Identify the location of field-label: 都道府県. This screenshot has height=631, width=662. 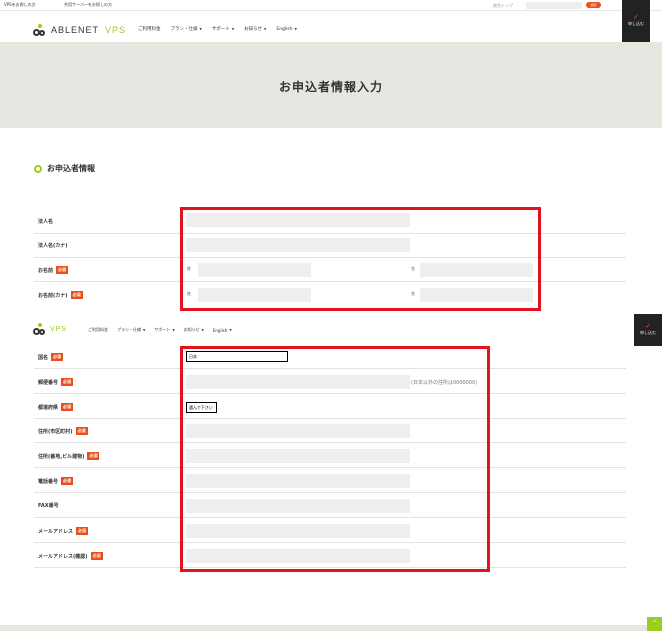
(48, 407).